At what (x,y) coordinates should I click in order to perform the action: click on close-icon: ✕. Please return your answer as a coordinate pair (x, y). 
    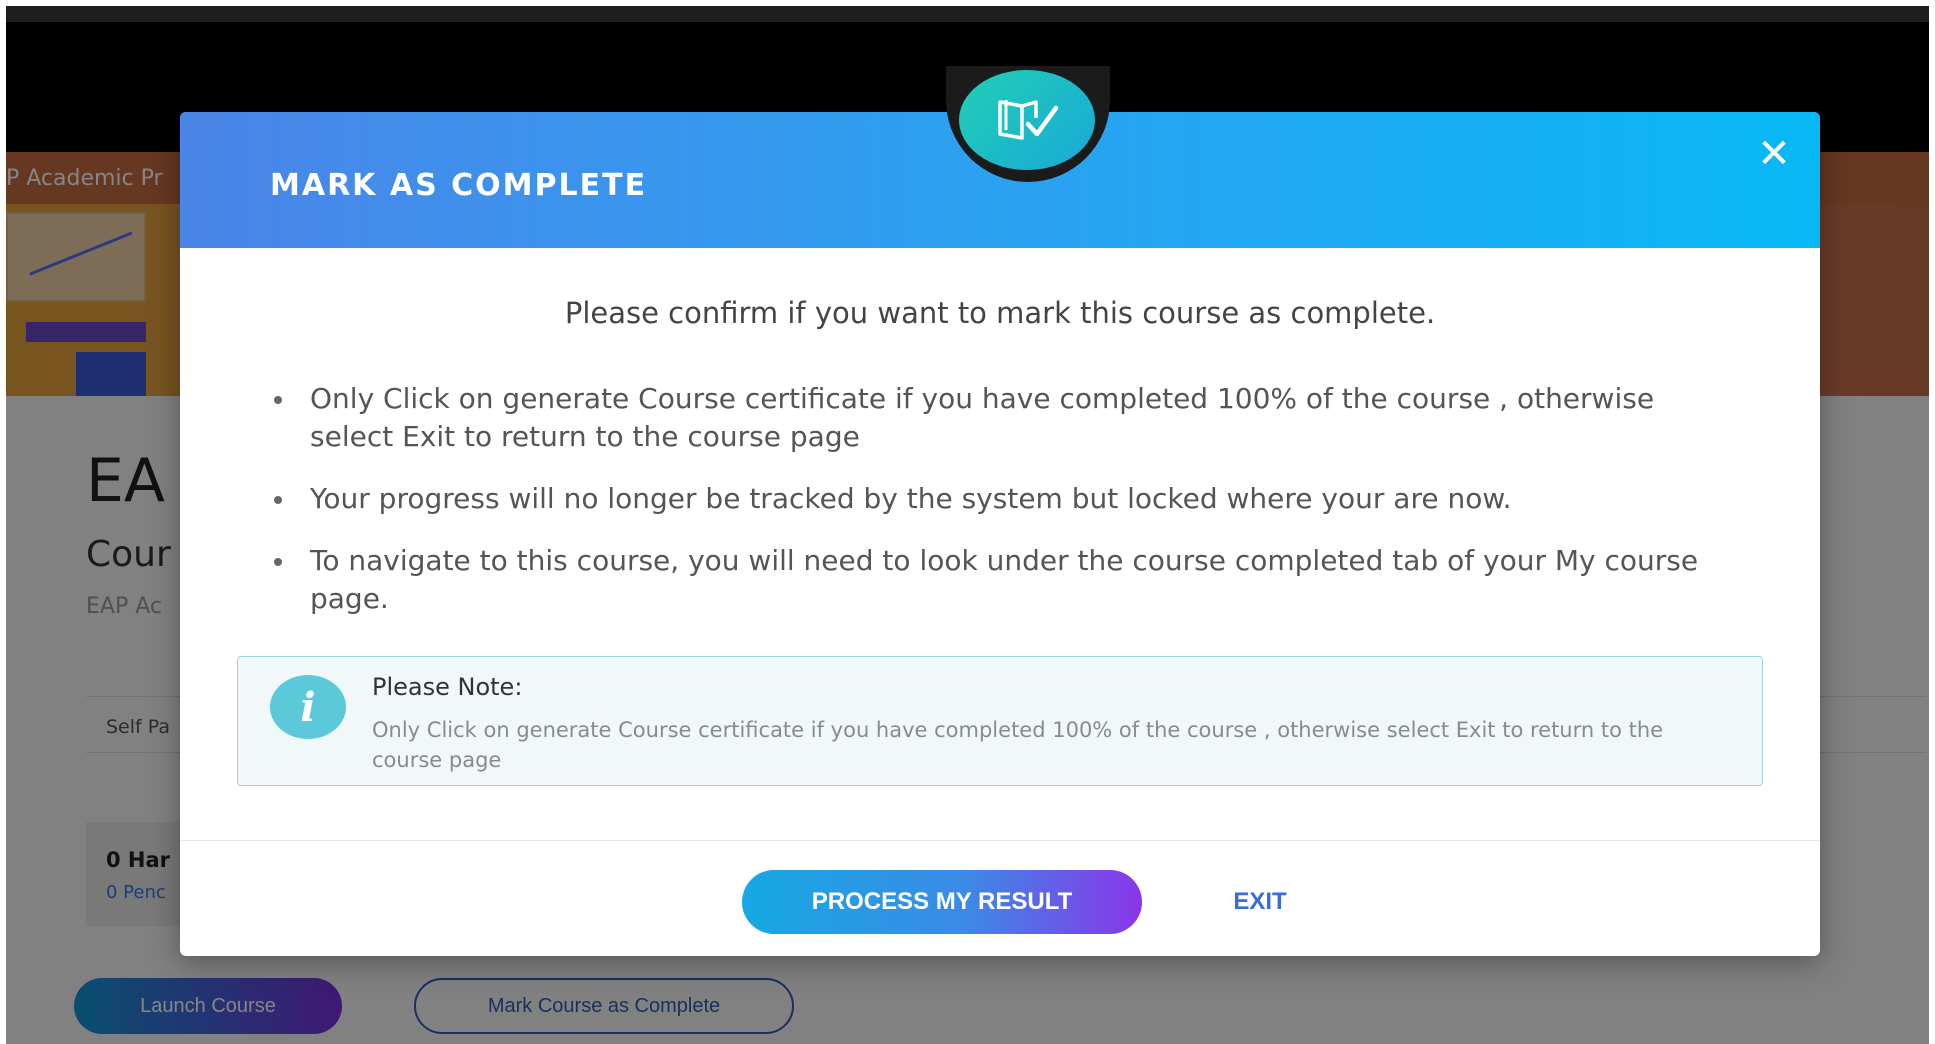
    Looking at the image, I should click on (1774, 154).